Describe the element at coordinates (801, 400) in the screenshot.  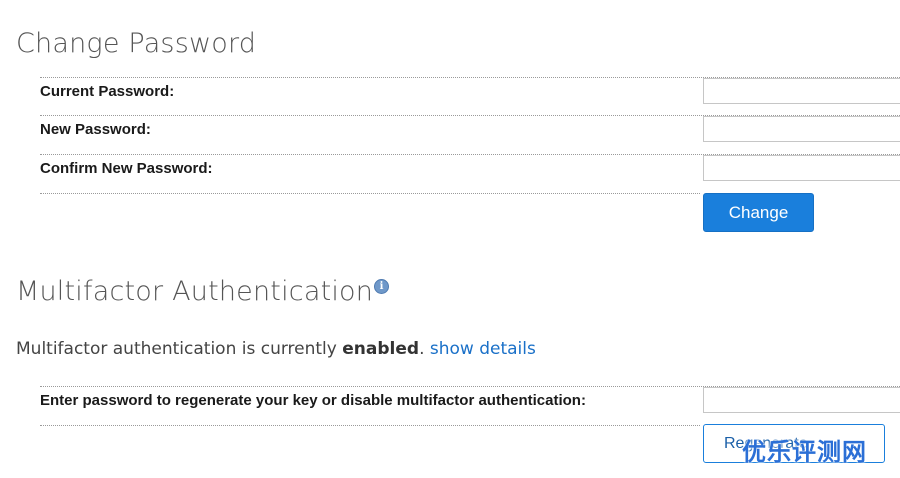
I see `regenerate-password-field` at that location.